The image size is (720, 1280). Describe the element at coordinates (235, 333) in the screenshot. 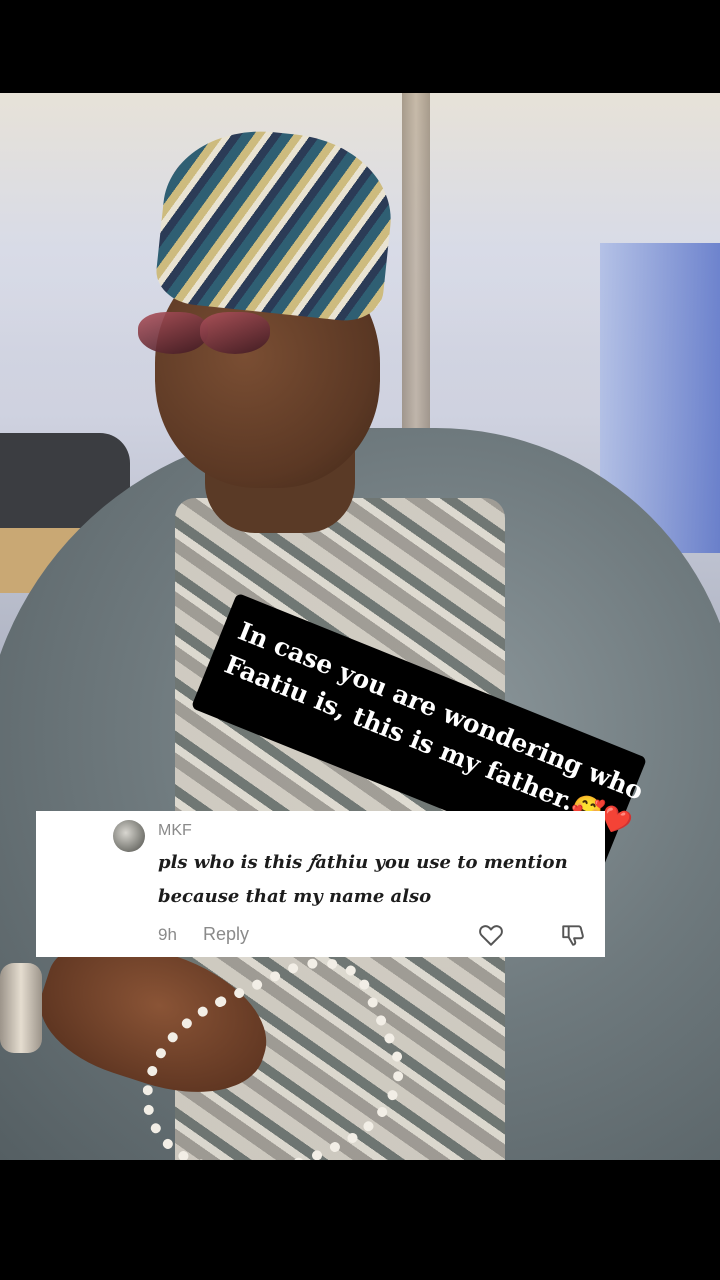

I see `sunglasses-lens-right` at that location.